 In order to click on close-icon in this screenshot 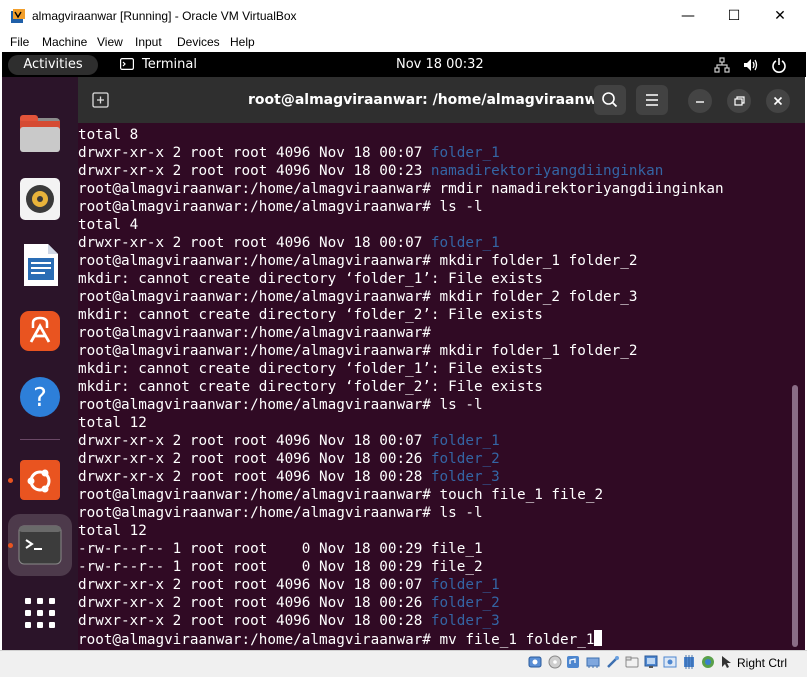, I will do `click(778, 101)`.